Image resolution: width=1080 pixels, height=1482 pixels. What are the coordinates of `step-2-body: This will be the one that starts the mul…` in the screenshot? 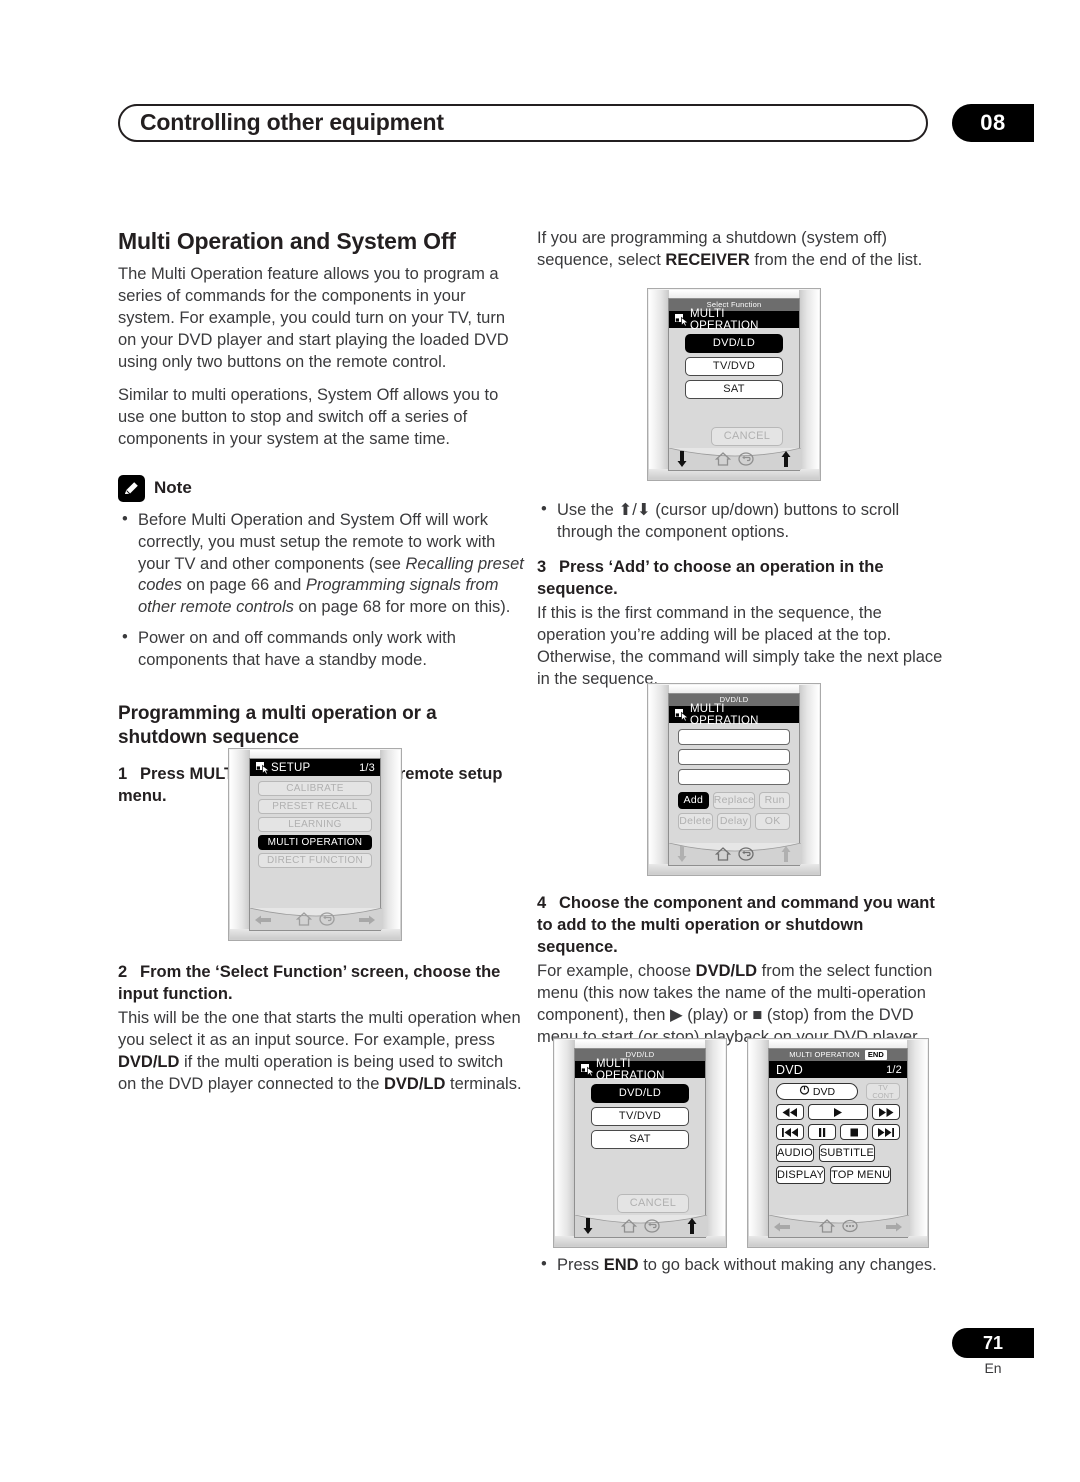 It's located at (320, 1050).